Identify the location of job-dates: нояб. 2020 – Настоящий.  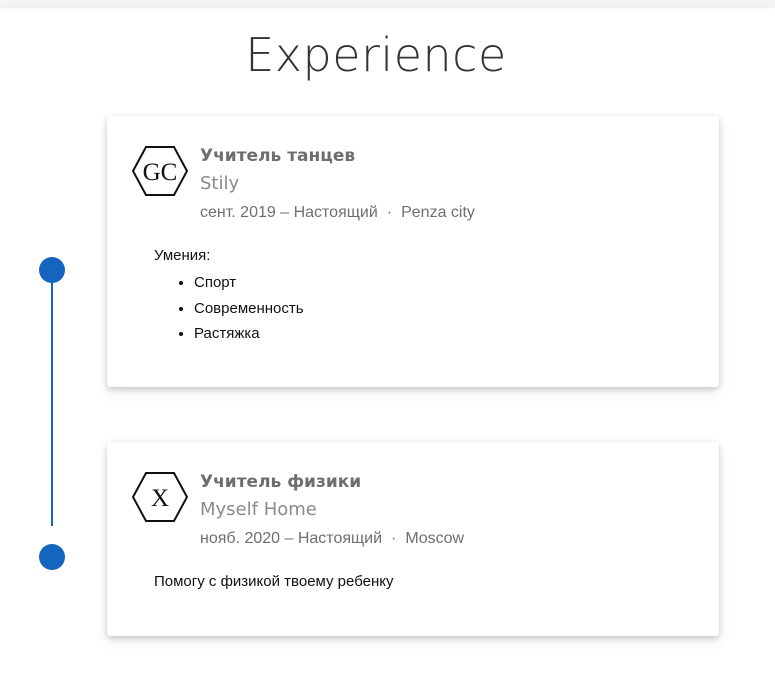
(291, 538).